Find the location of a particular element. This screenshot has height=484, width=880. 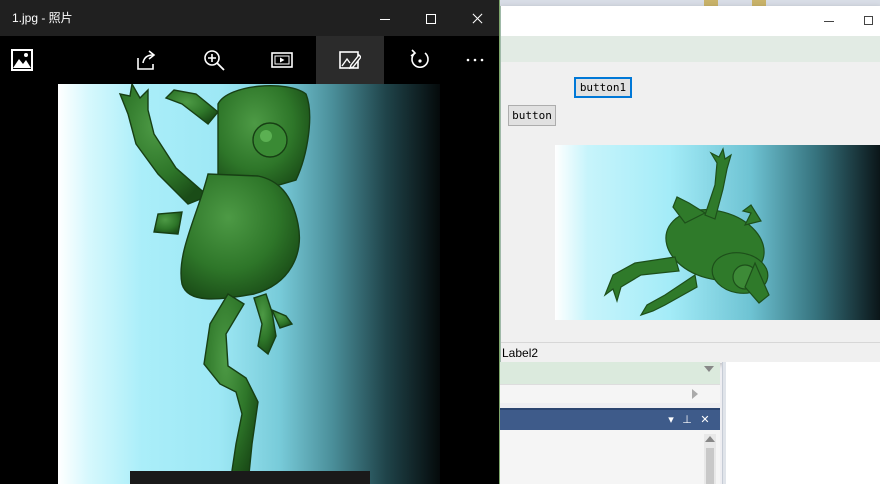

photos-filmstrip is located at coordinates (250, 477).